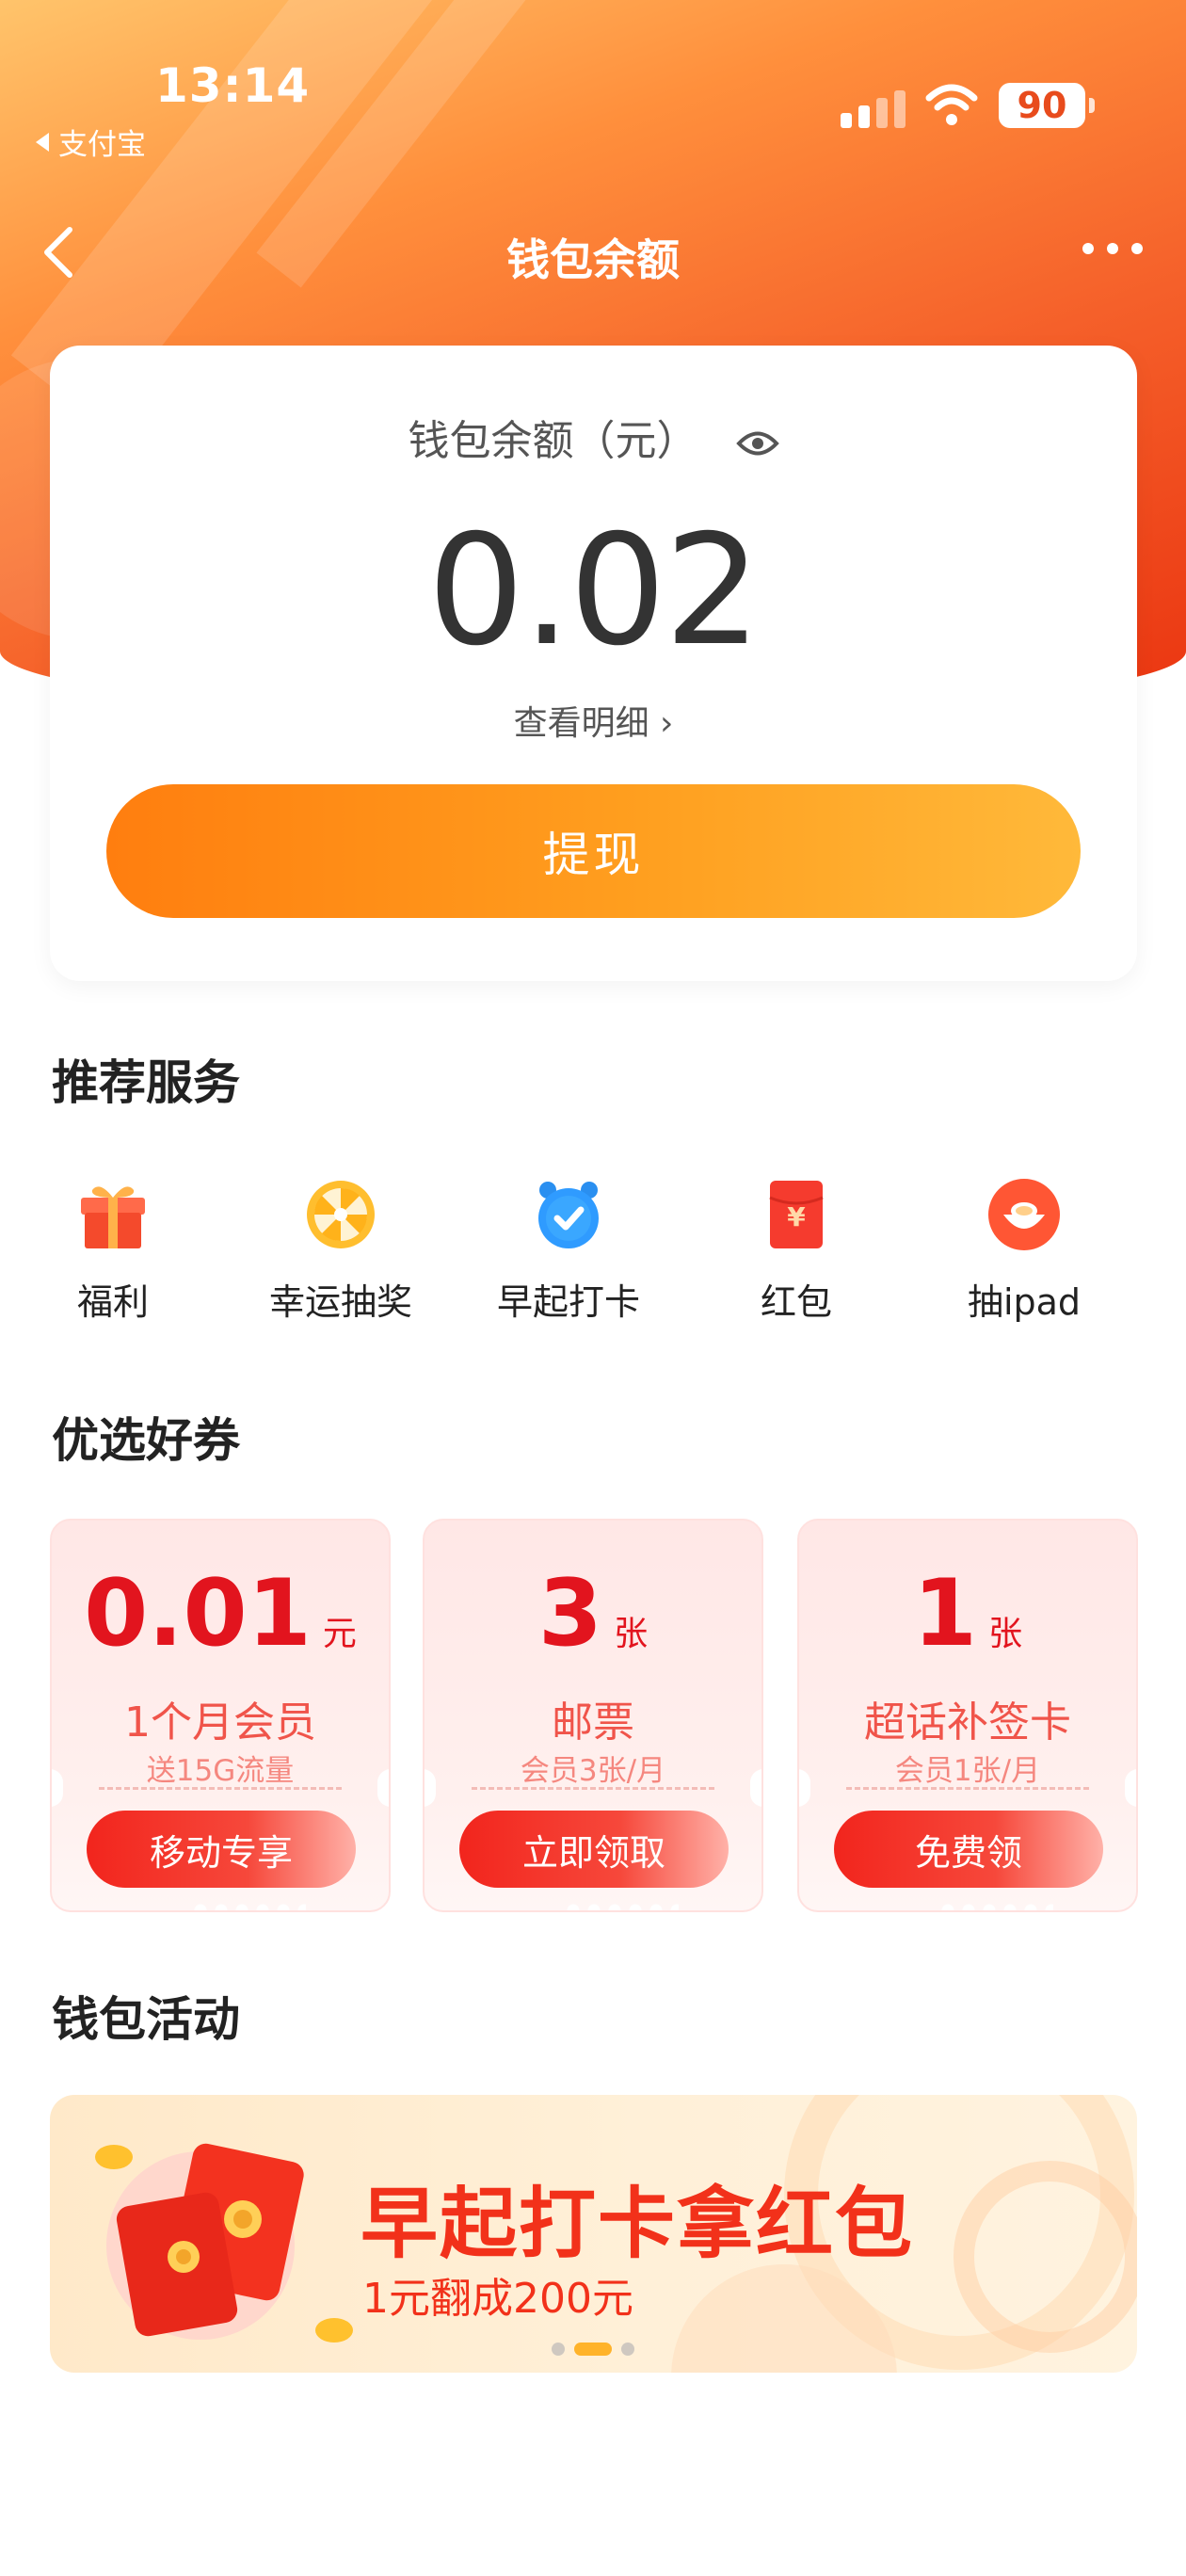 Image resolution: width=1186 pixels, height=2576 pixels. I want to click on coupon-title: 1个月会员, so click(220, 1723).